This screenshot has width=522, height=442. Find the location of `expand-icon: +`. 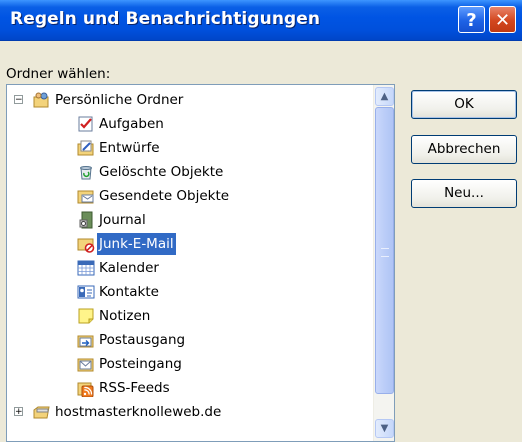

expand-icon: + is located at coordinates (18, 412).